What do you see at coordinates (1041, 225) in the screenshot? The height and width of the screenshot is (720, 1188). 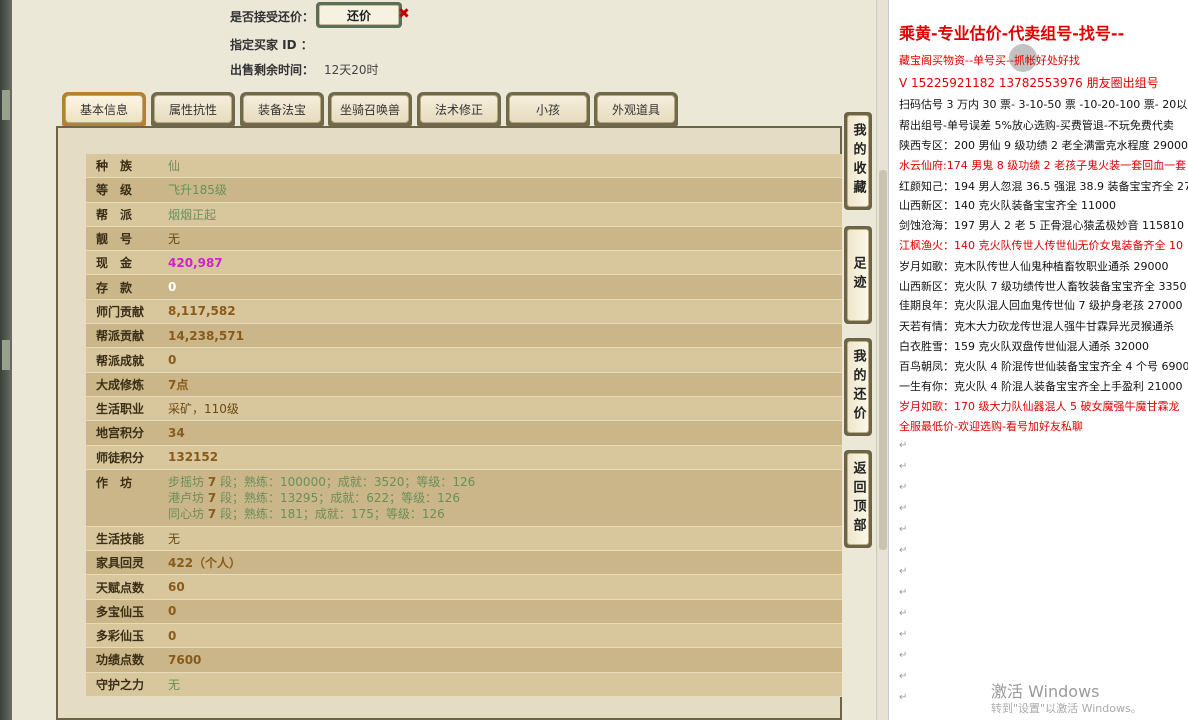 I see `doc-line: 剑蚀沧海：197 男人 2 老 5 正骨混心猿孟极妙音 115810` at bounding box center [1041, 225].